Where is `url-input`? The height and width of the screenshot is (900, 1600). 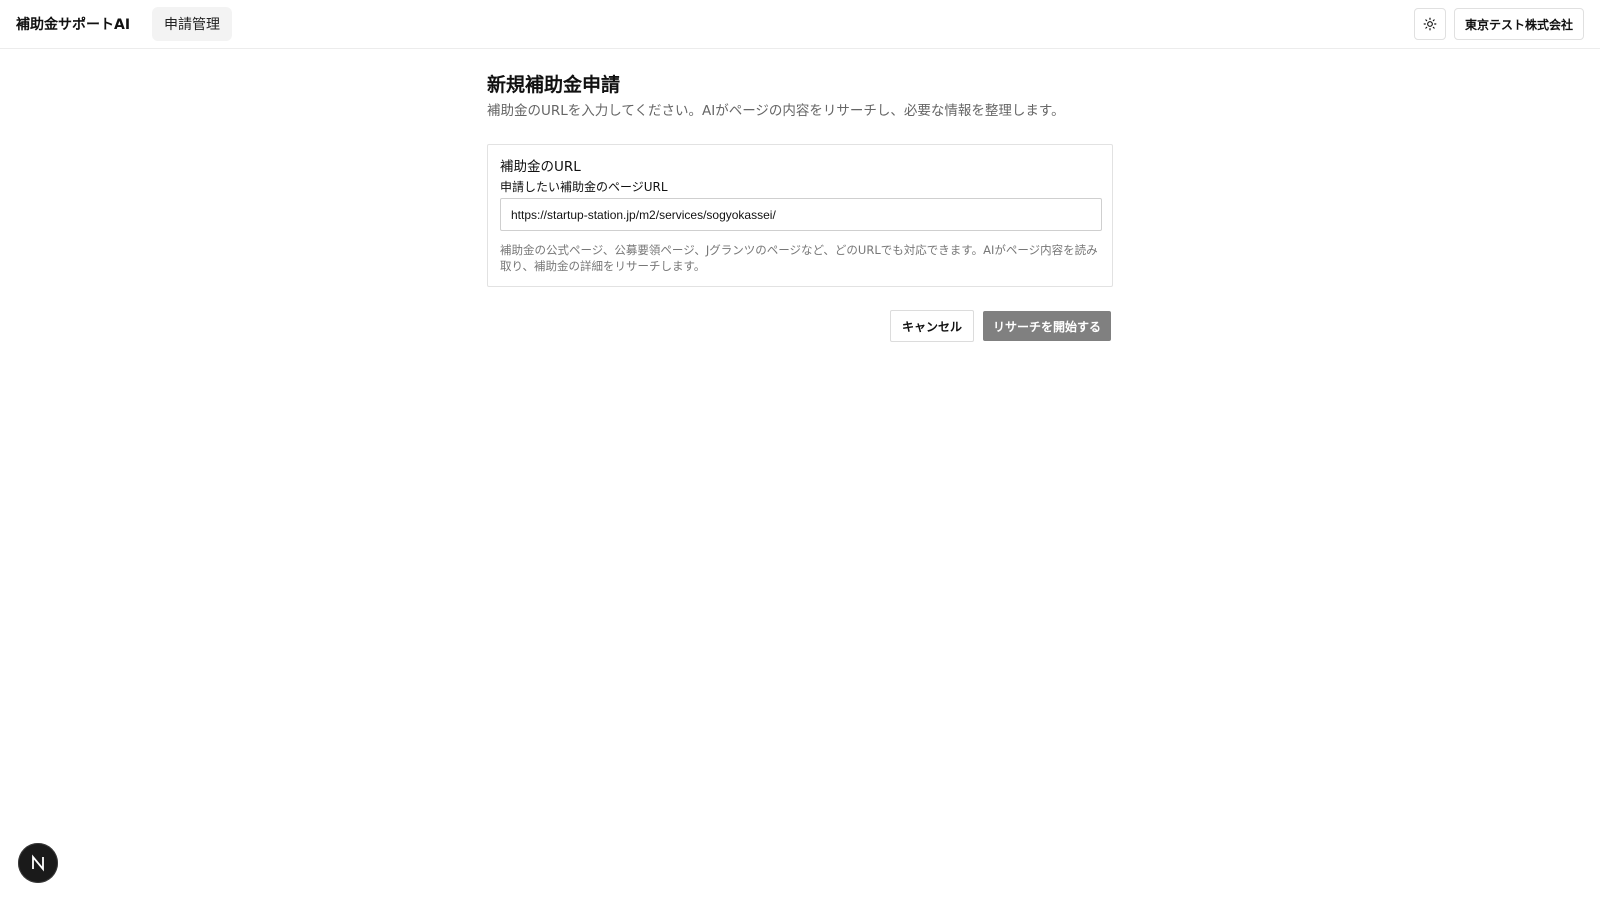
url-input is located at coordinates (801, 214).